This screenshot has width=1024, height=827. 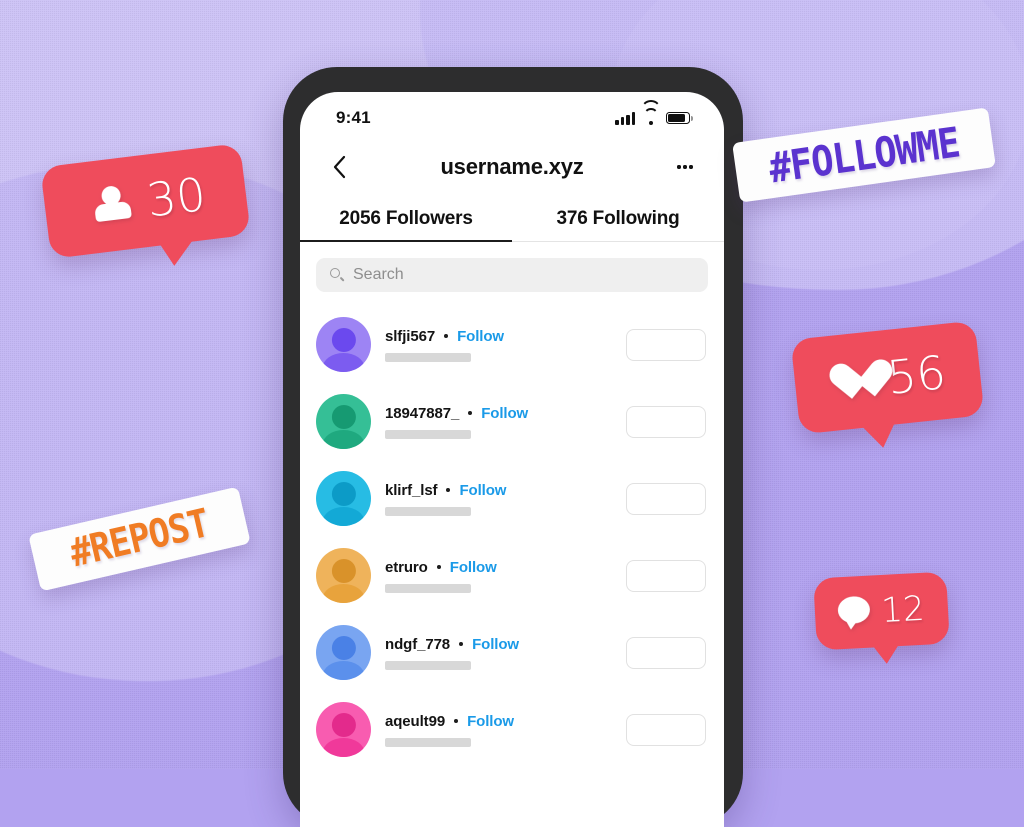 I want to click on list-item-text: aqeult99 Follow, so click(x=498, y=730).